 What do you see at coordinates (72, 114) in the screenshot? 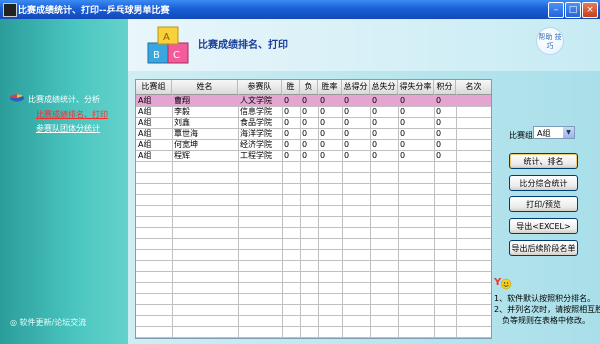
I see `sidebar-item-ranking-print: 比赛成绩排名、打印` at bounding box center [72, 114].